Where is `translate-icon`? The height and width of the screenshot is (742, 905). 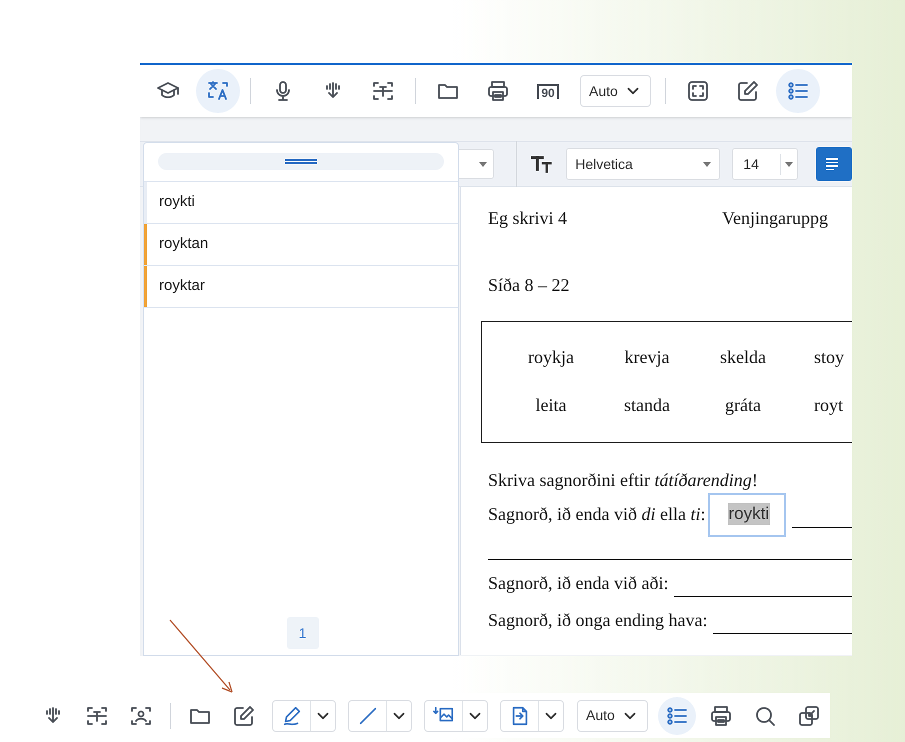 translate-icon is located at coordinates (218, 91).